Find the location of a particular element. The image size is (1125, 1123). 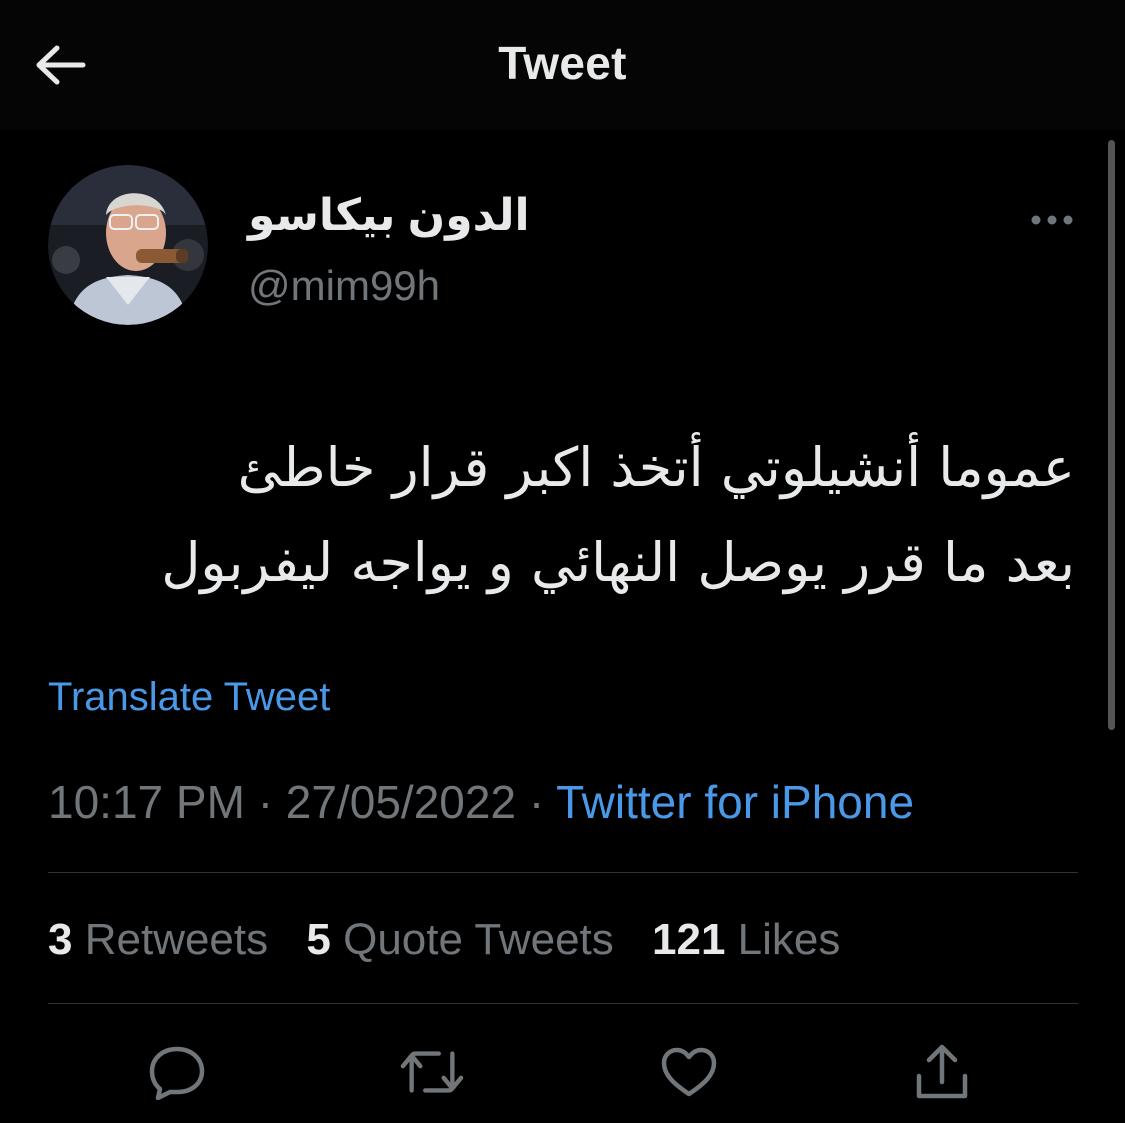

more-horizontal-icon is located at coordinates (1052, 220).